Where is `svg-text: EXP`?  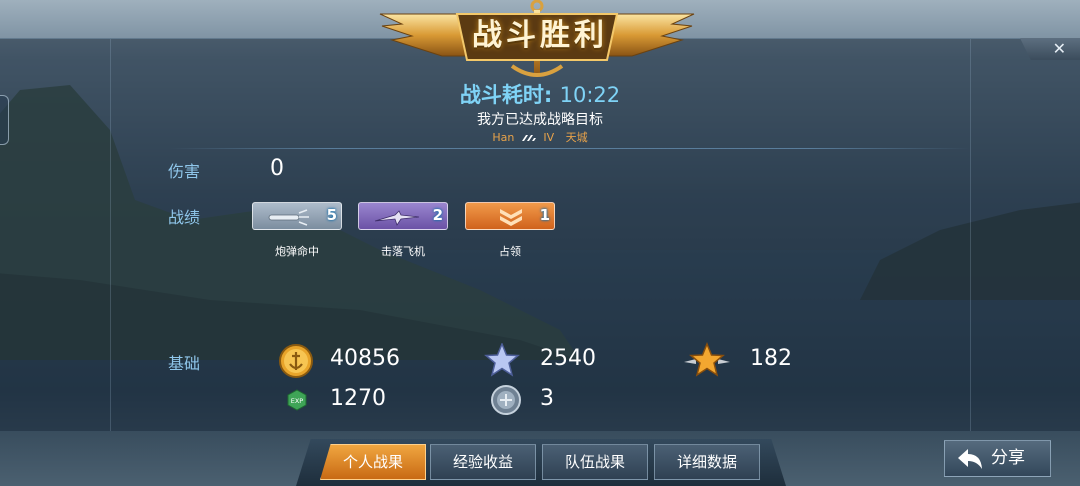 svg-text: EXP is located at coordinates (297, 401).